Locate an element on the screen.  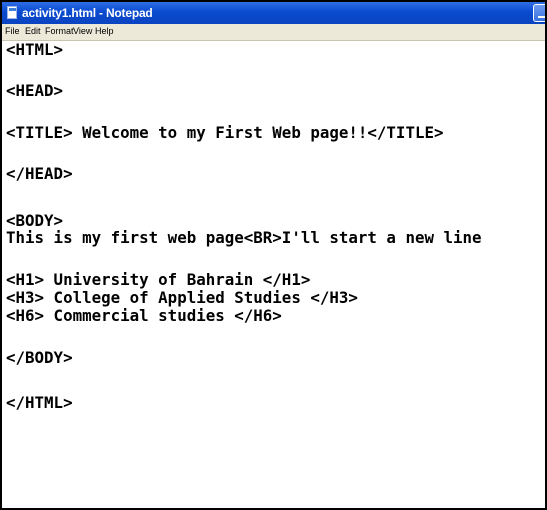
code-line-html-close: </HTML> is located at coordinates (39, 402).